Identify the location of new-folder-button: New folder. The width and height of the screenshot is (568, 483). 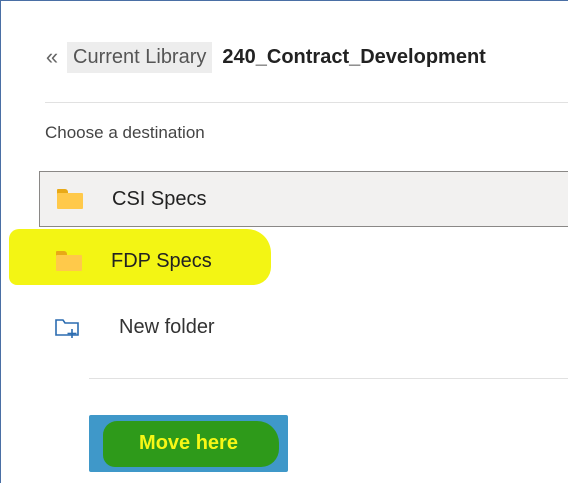
(133, 327).